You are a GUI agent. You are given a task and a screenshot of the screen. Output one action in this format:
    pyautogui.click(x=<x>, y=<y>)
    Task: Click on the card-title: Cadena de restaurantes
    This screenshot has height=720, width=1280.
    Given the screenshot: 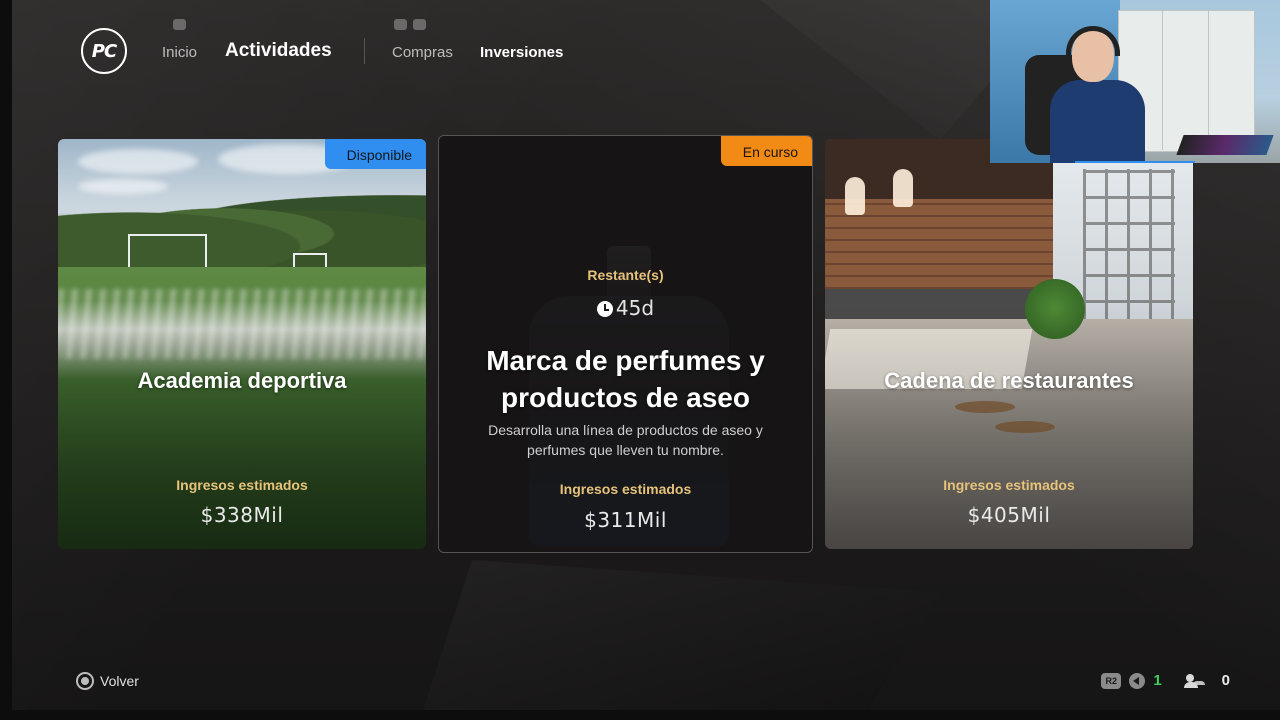 What is the action you would take?
    pyautogui.click(x=1009, y=380)
    